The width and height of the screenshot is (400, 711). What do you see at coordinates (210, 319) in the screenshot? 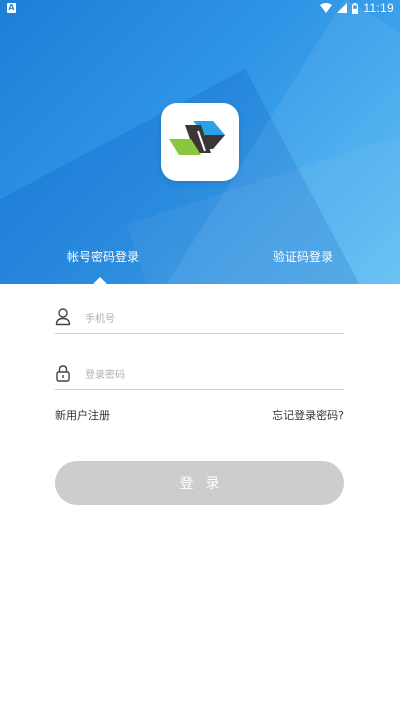
I see `phone-input` at bounding box center [210, 319].